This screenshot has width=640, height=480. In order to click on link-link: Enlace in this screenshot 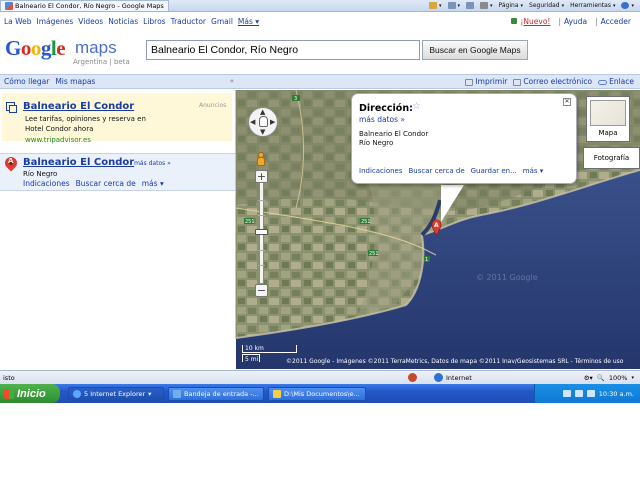, I will do `click(616, 81)`.